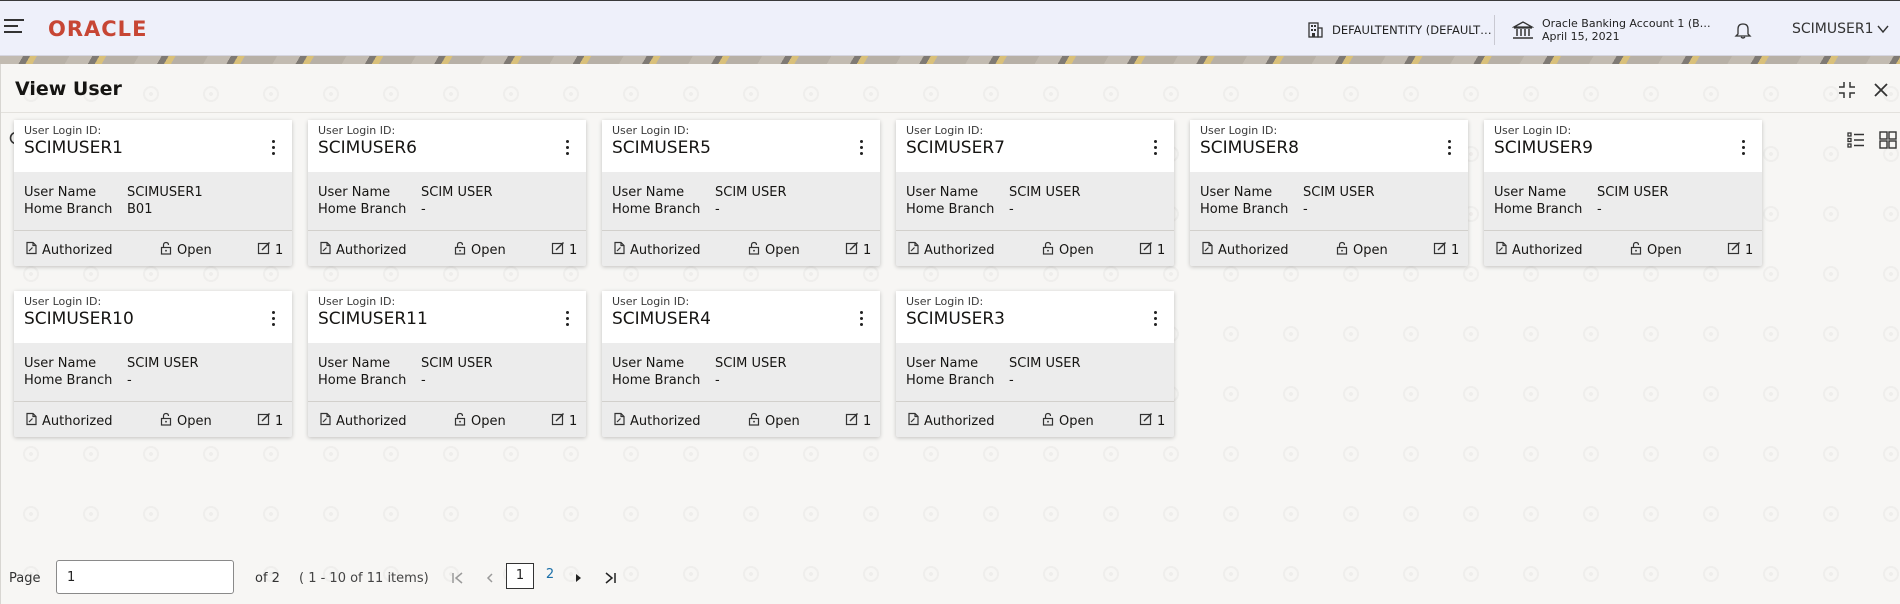 The height and width of the screenshot is (604, 1900). I want to click on user-name-value: SCIMUSER1, so click(165, 192).